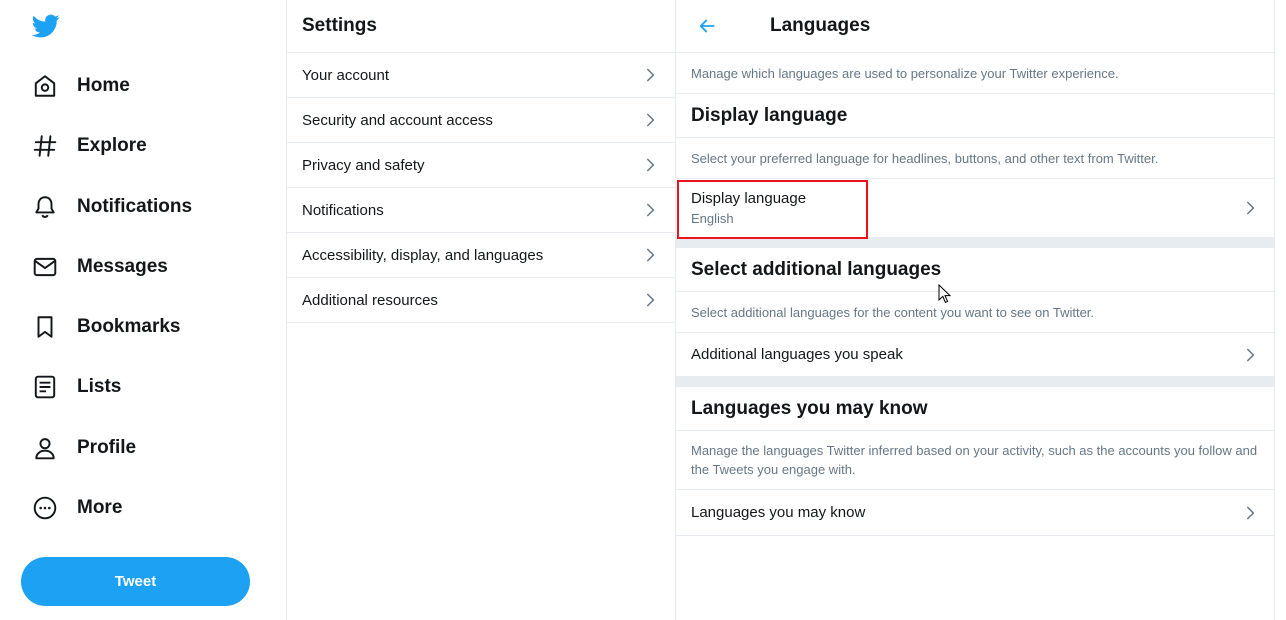 The width and height of the screenshot is (1286, 620). Describe the element at coordinates (481, 210) in the screenshot. I see `settings-item-notifications: Notifications` at that location.